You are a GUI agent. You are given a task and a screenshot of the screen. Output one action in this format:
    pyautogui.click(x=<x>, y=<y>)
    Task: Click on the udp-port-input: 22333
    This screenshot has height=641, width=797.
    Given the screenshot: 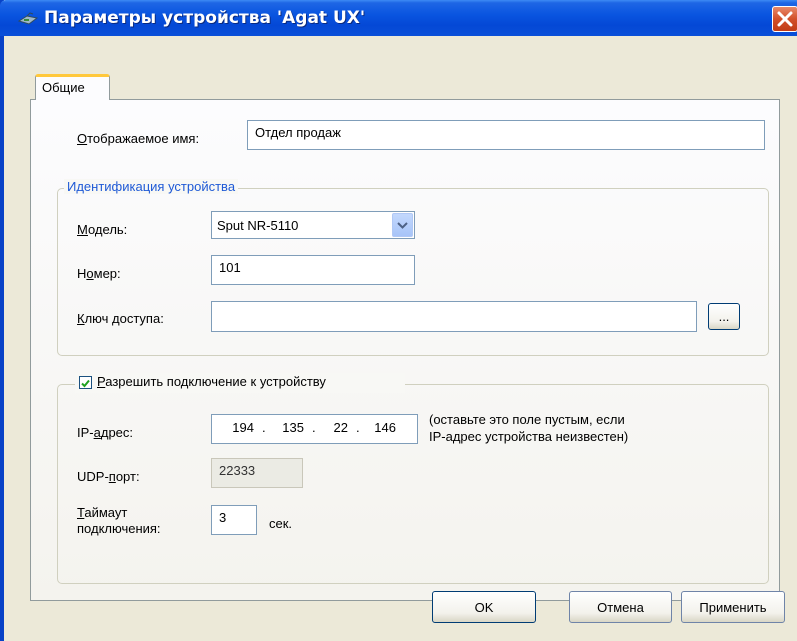 What is the action you would take?
    pyautogui.click(x=257, y=473)
    